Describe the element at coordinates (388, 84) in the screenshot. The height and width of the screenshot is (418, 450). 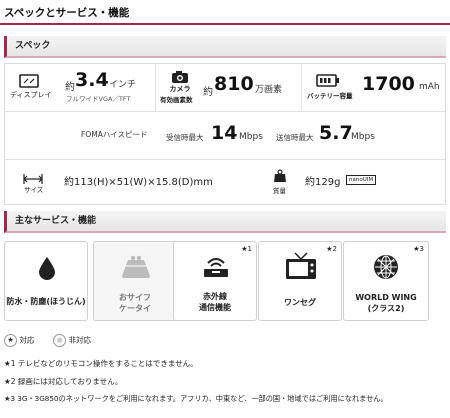
I see `battery-value: 1700` at that location.